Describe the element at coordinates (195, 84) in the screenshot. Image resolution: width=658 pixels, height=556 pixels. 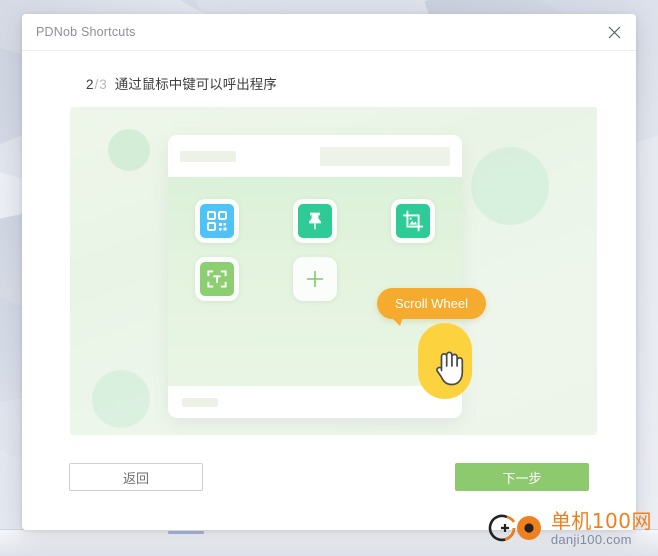
I see `step-description: 通过鼠标中键可以呼出程序` at that location.